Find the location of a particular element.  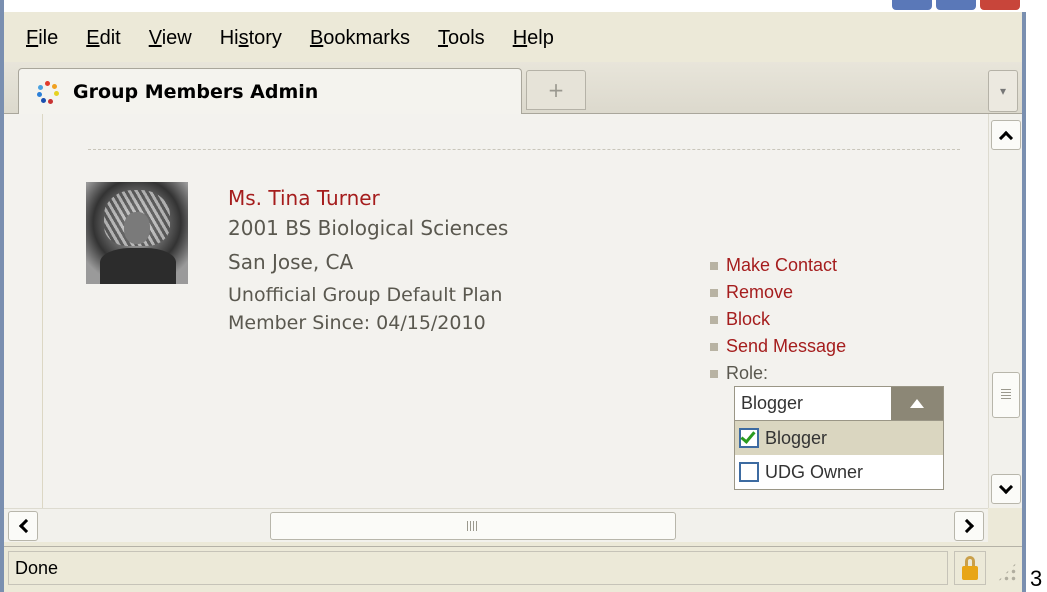

menu-history: History is located at coordinates (251, 38).